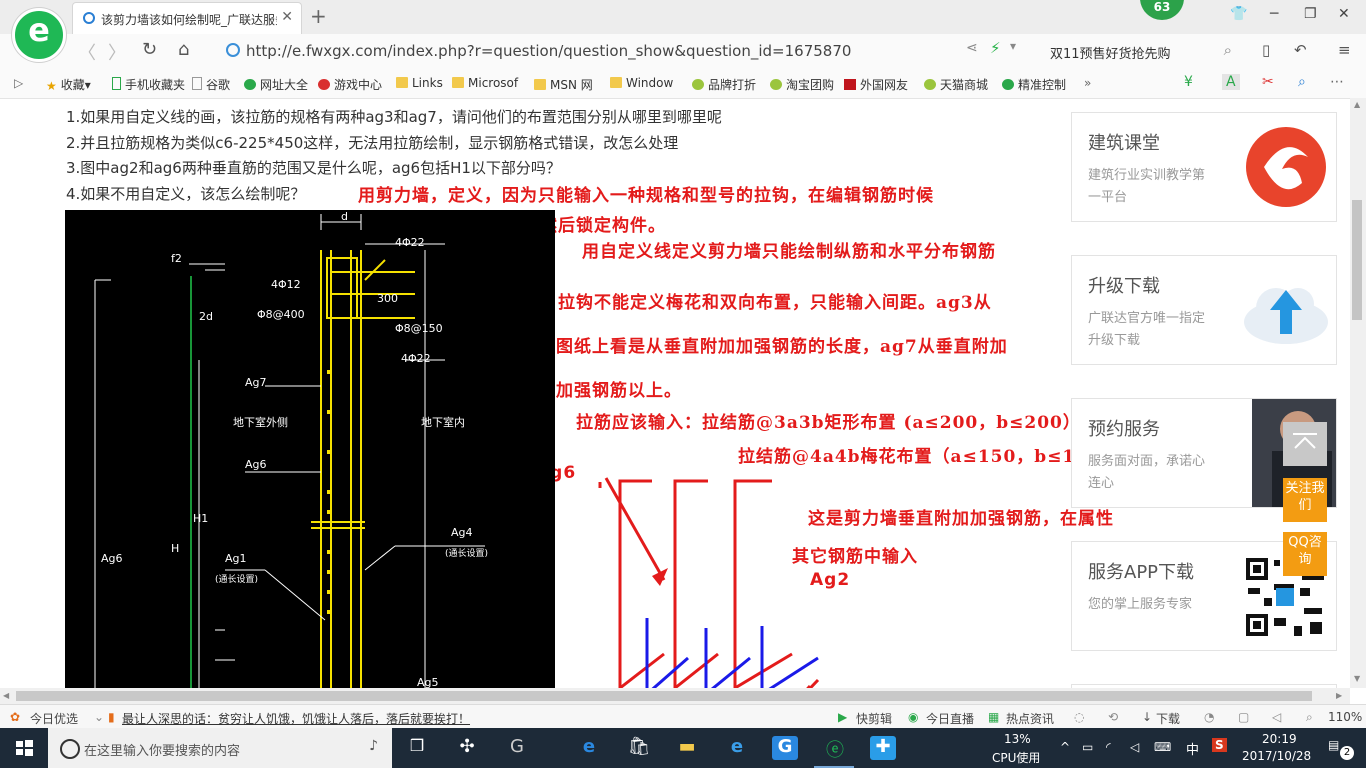 The image size is (1366, 772). Describe the element at coordinates (563, 84) in the screenshot. I see `bookmark-item: MSN 网` at that location.